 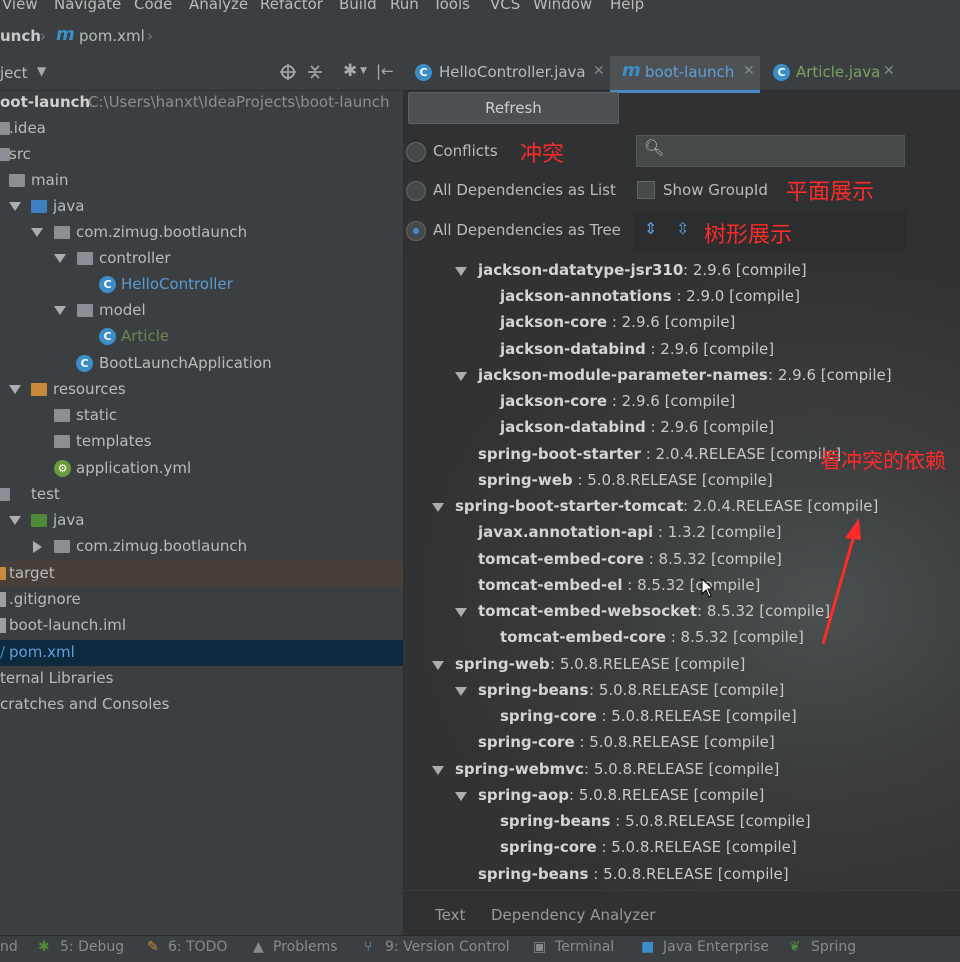 I want to click on tab-article: C Article.java ✕, so click(x=838, y=73).